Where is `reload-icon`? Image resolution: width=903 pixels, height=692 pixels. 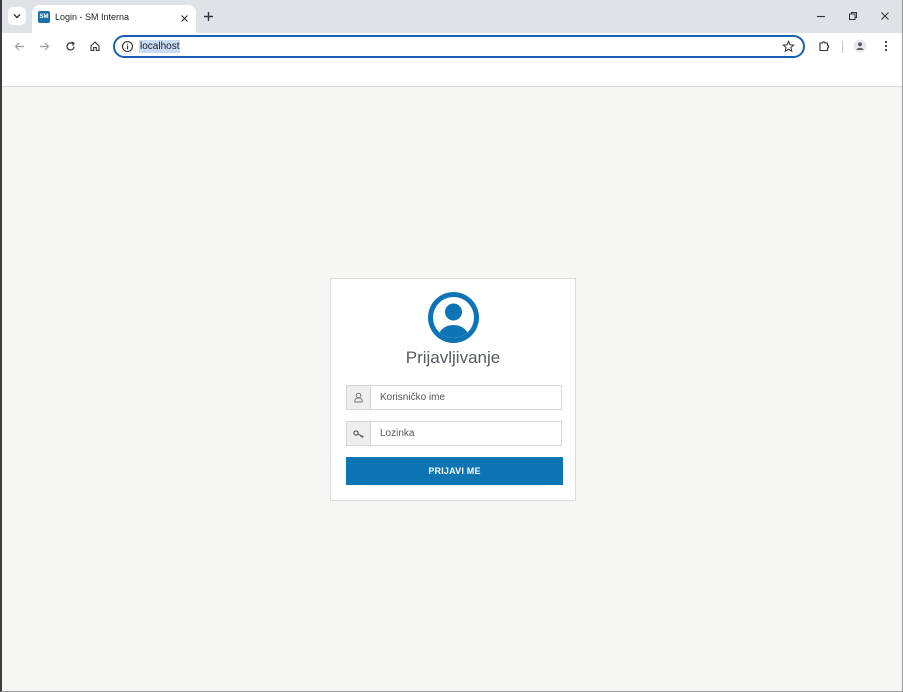
reload-icon is located at coordinates (70, 45).